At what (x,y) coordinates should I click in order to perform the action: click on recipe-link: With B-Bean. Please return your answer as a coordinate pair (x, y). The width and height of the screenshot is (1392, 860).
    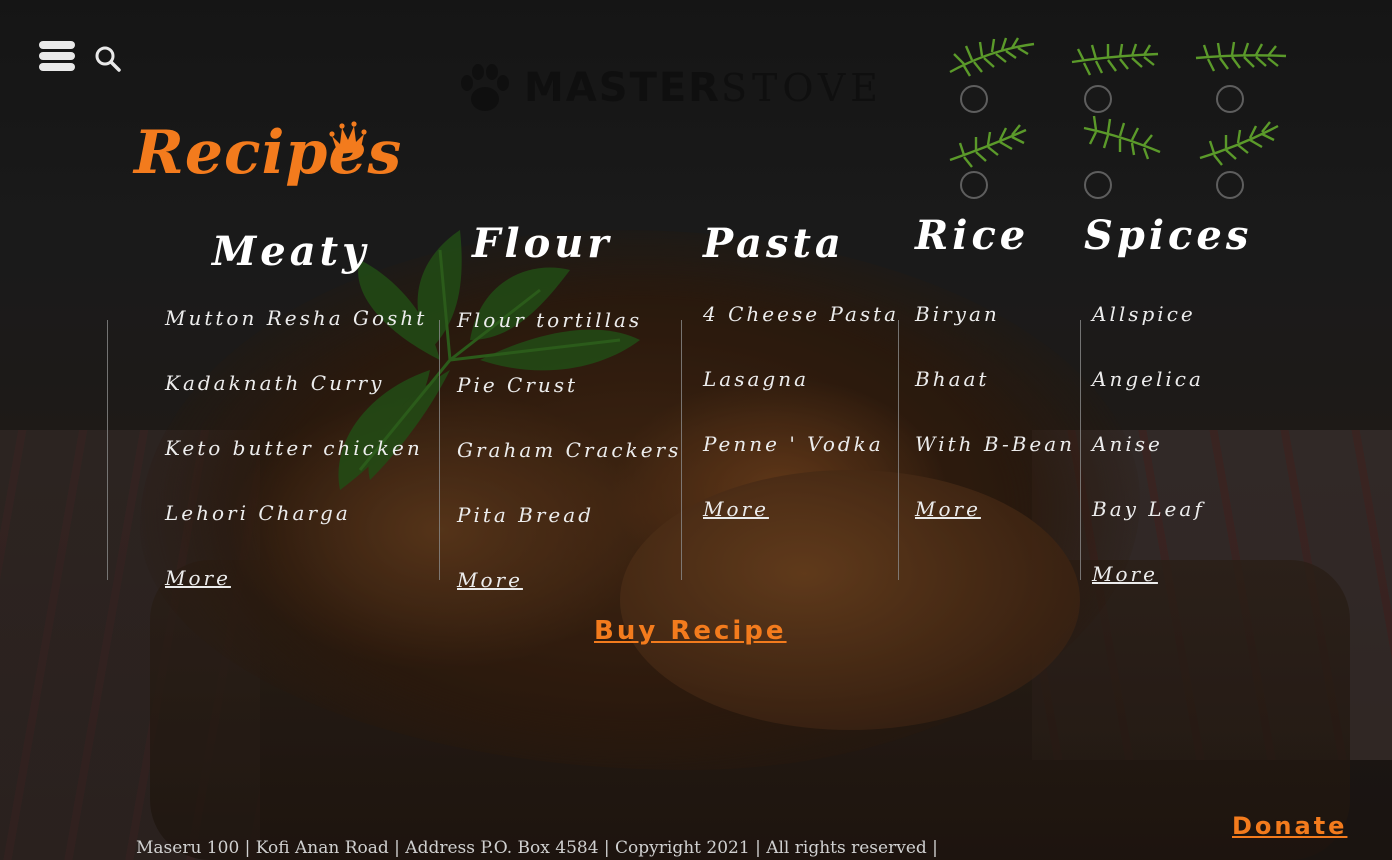
    Looking at the image, I should click on (995, 444).